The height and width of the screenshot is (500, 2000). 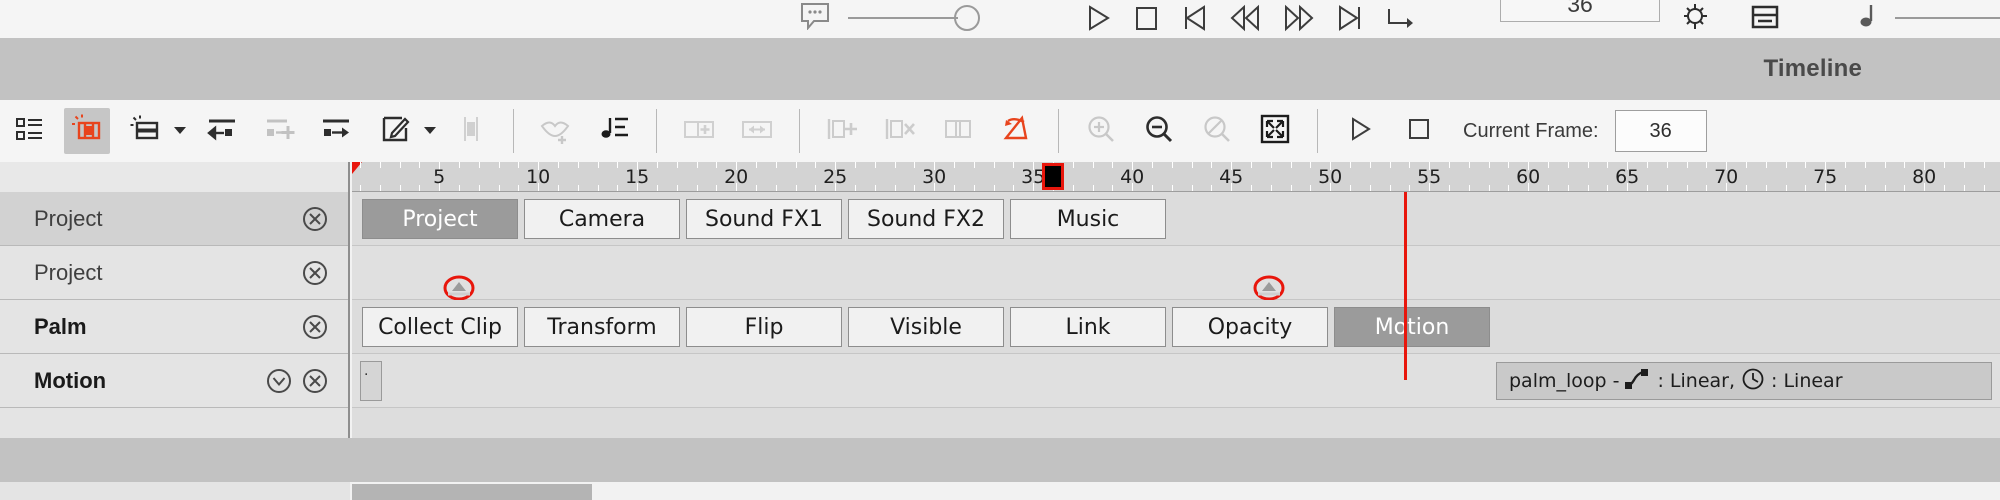 I want to click on zoom-out-button, so click(x=1159, y=131).